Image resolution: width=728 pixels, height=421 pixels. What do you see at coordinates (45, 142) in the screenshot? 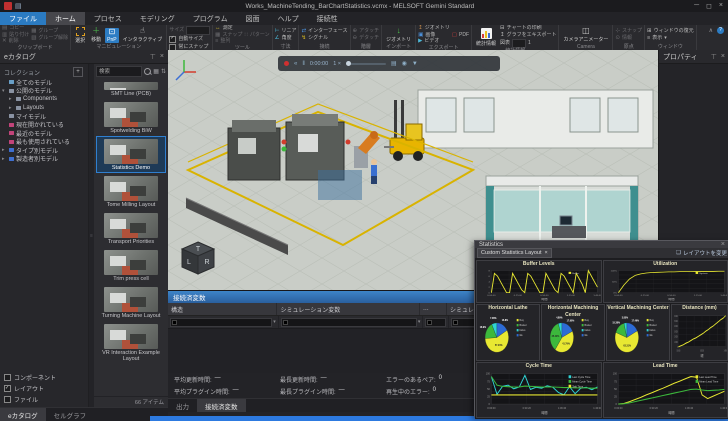
I see `tree-item-most-used: 最も使用されている` at bounding box center [45, 142].